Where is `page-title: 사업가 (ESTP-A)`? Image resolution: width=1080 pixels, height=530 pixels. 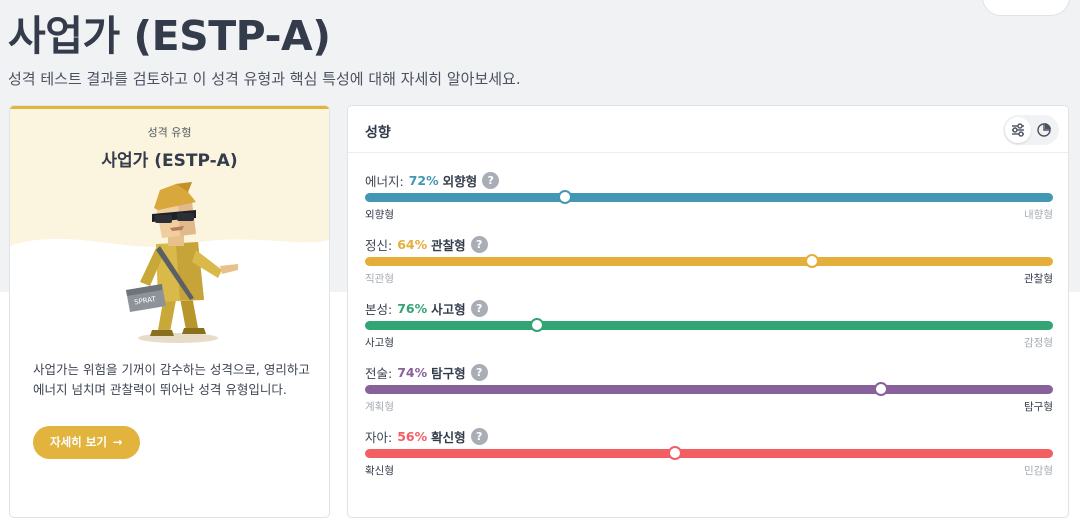 page-title: 사업가 (ESTP-A) is located at coordinates (169, 36).